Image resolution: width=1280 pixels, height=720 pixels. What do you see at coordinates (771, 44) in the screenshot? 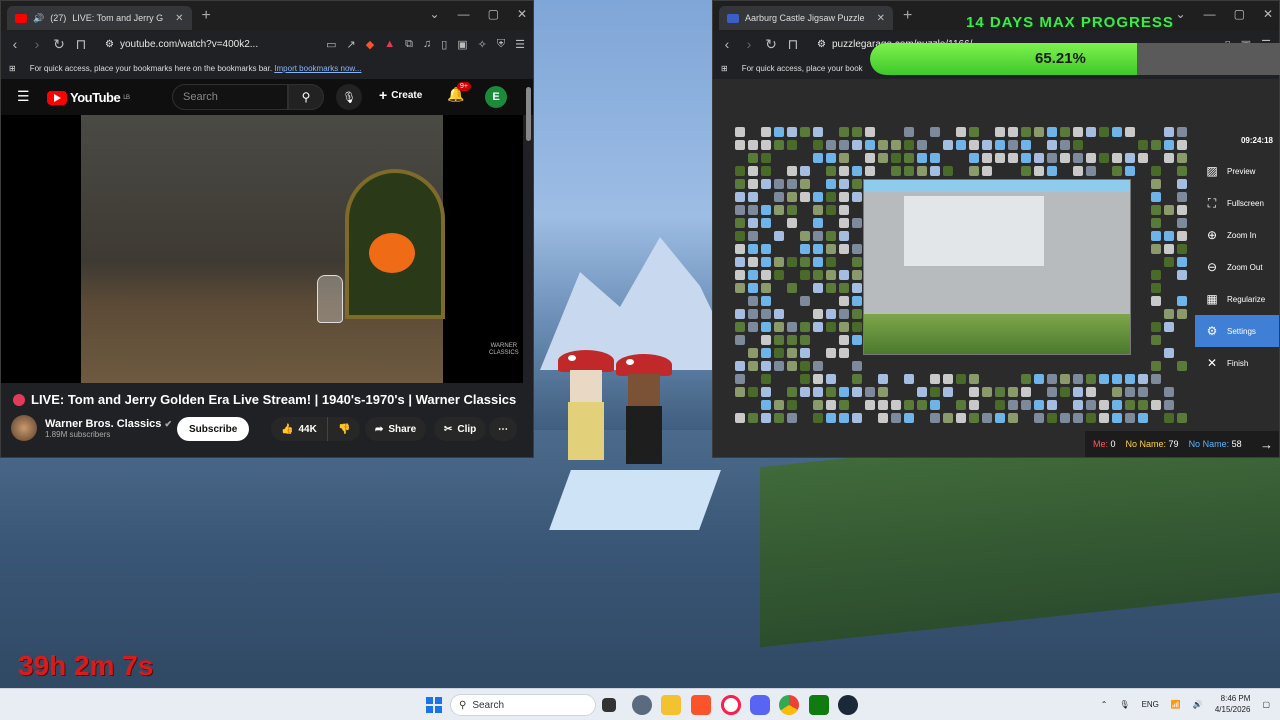
I see `reload-icon: ↻` at bounding box center [771, 44].